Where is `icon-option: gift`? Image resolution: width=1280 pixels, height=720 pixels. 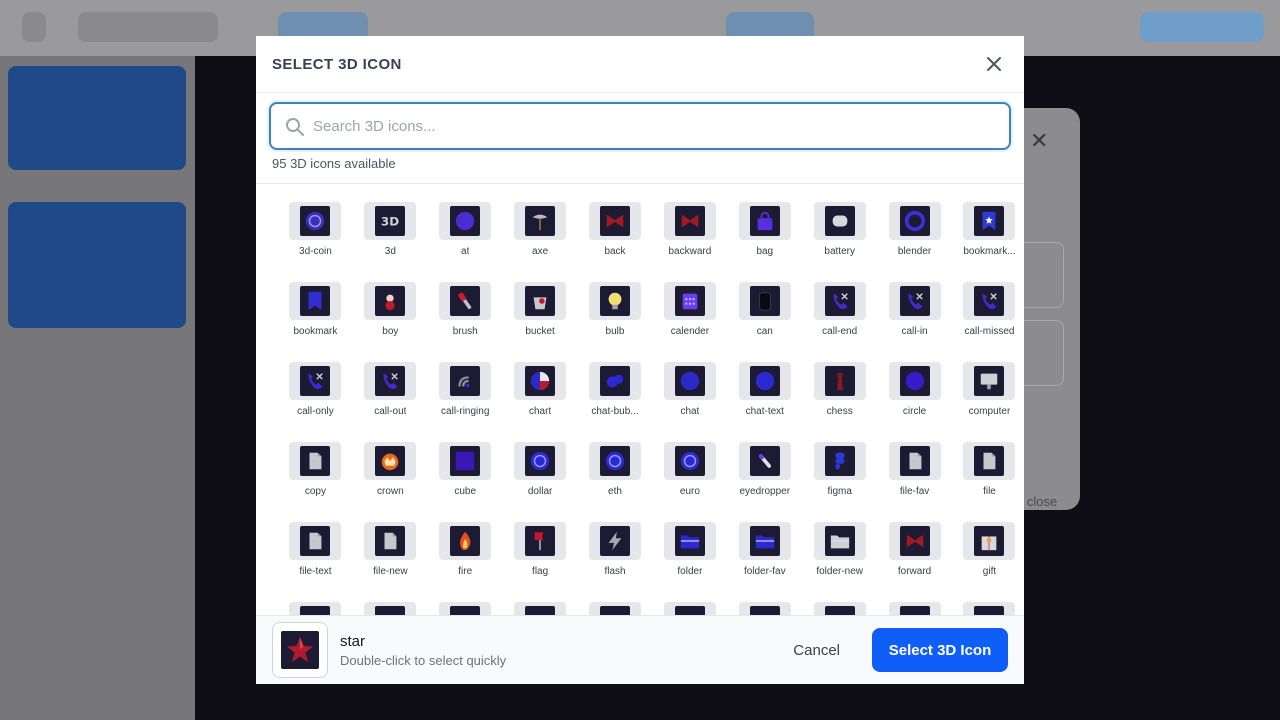
icon-option: gift is located at coordinates (988, 552).